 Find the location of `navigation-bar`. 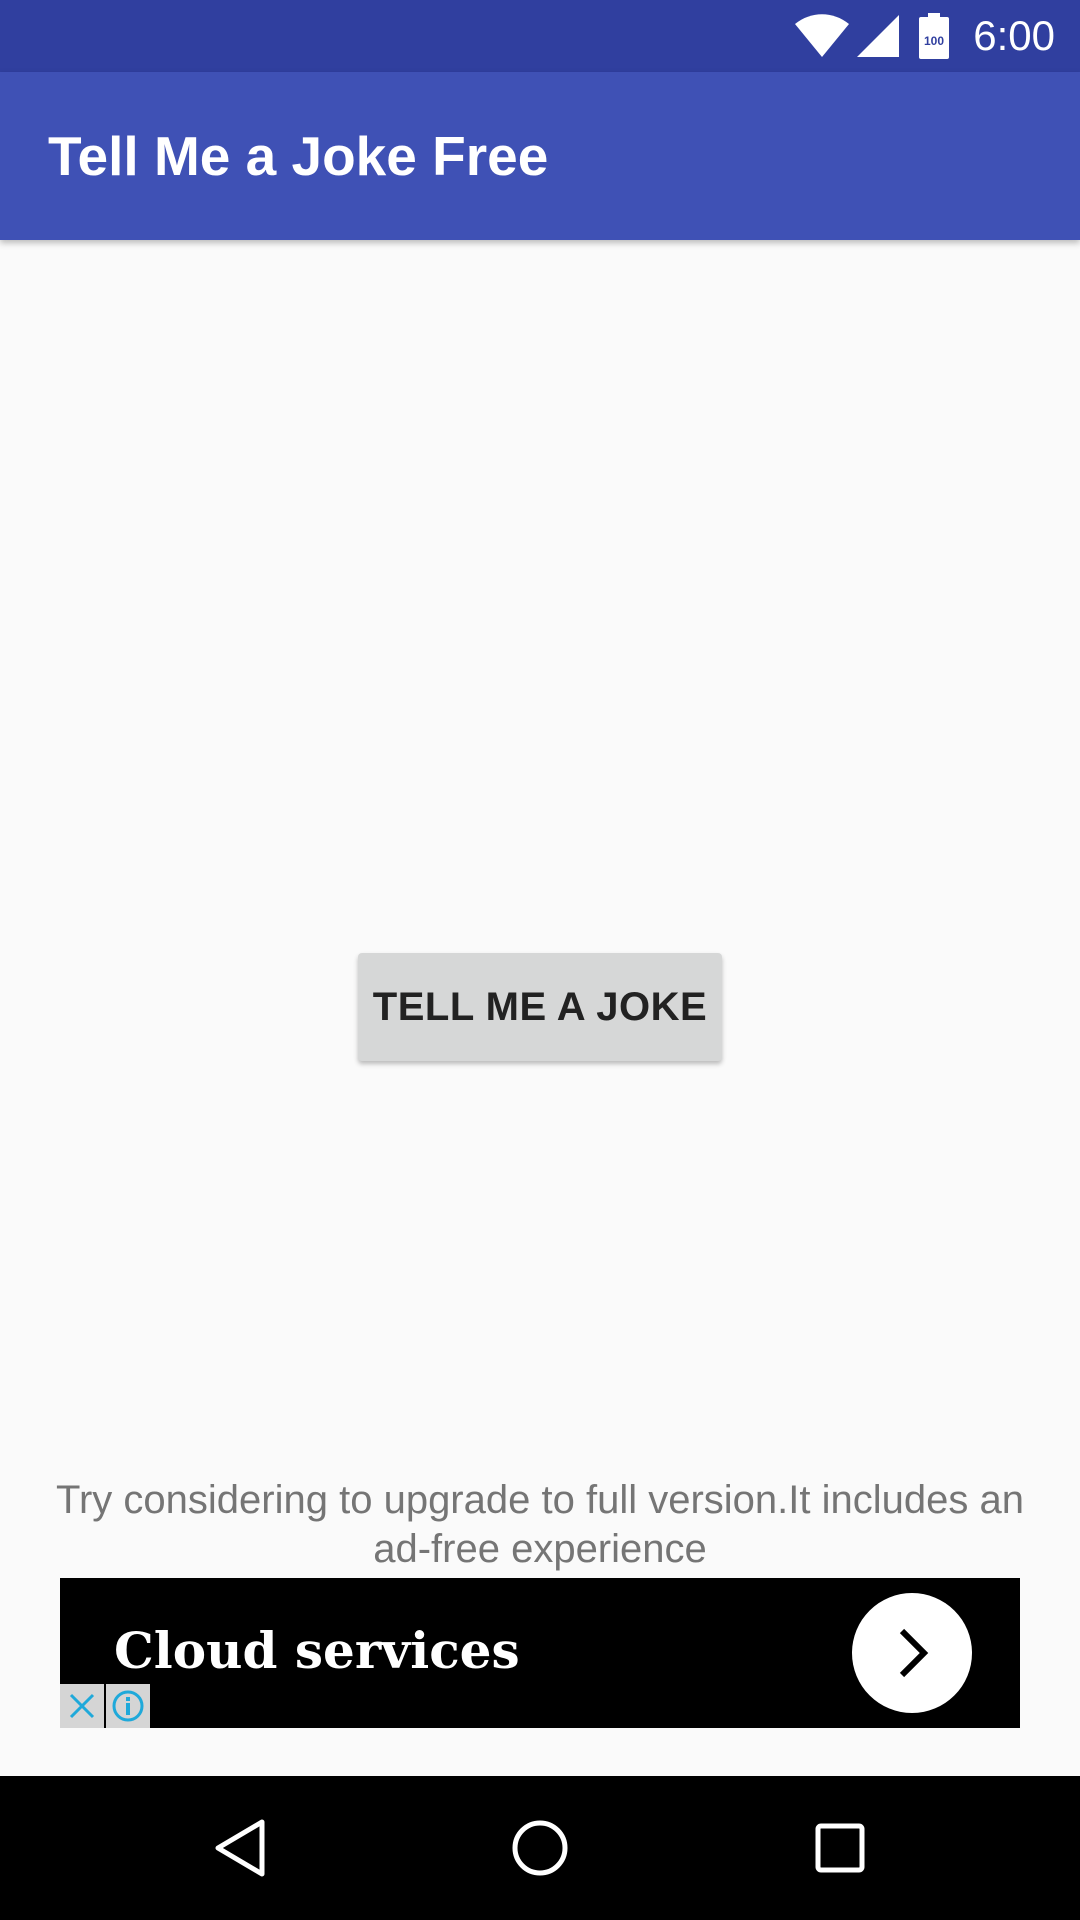

navigation-bar is located at coordinates (540, 1848).